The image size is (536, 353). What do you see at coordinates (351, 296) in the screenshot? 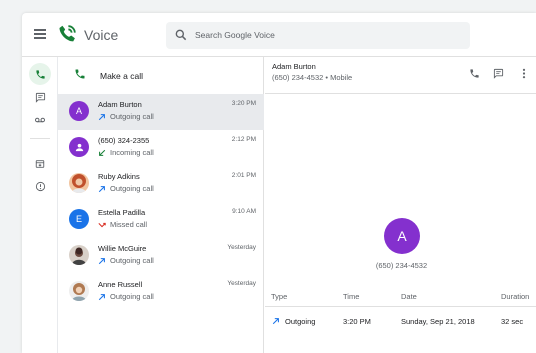
I see `column-header-time: Time` at bounding box center [351, 296].